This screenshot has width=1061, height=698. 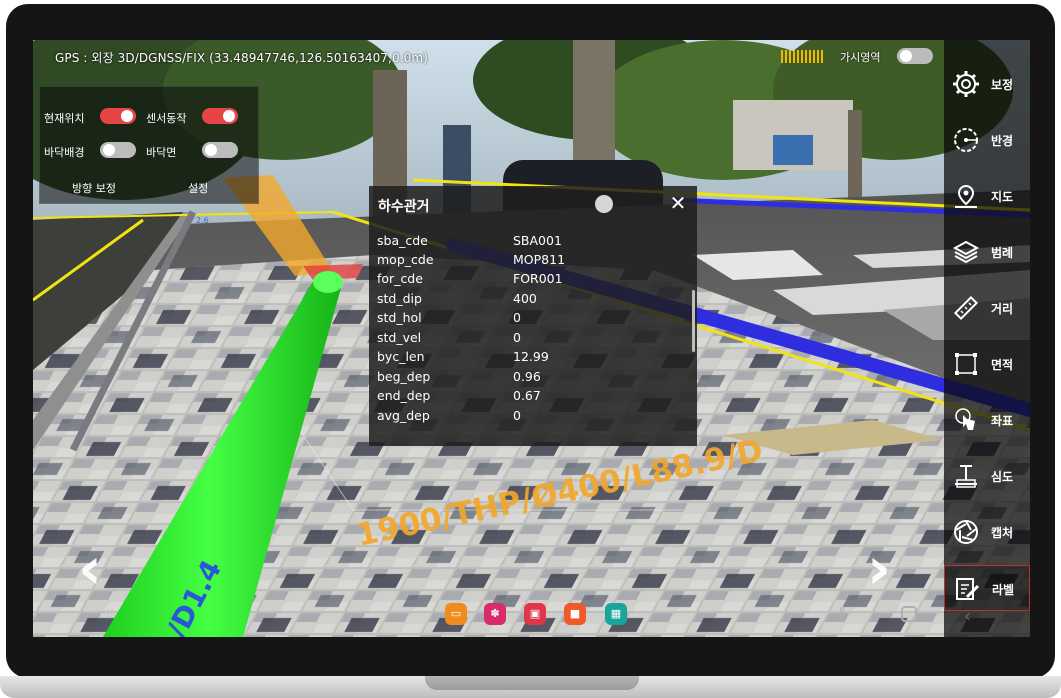 I want to click on visible-area-toggle, so click(x=915, y=56).